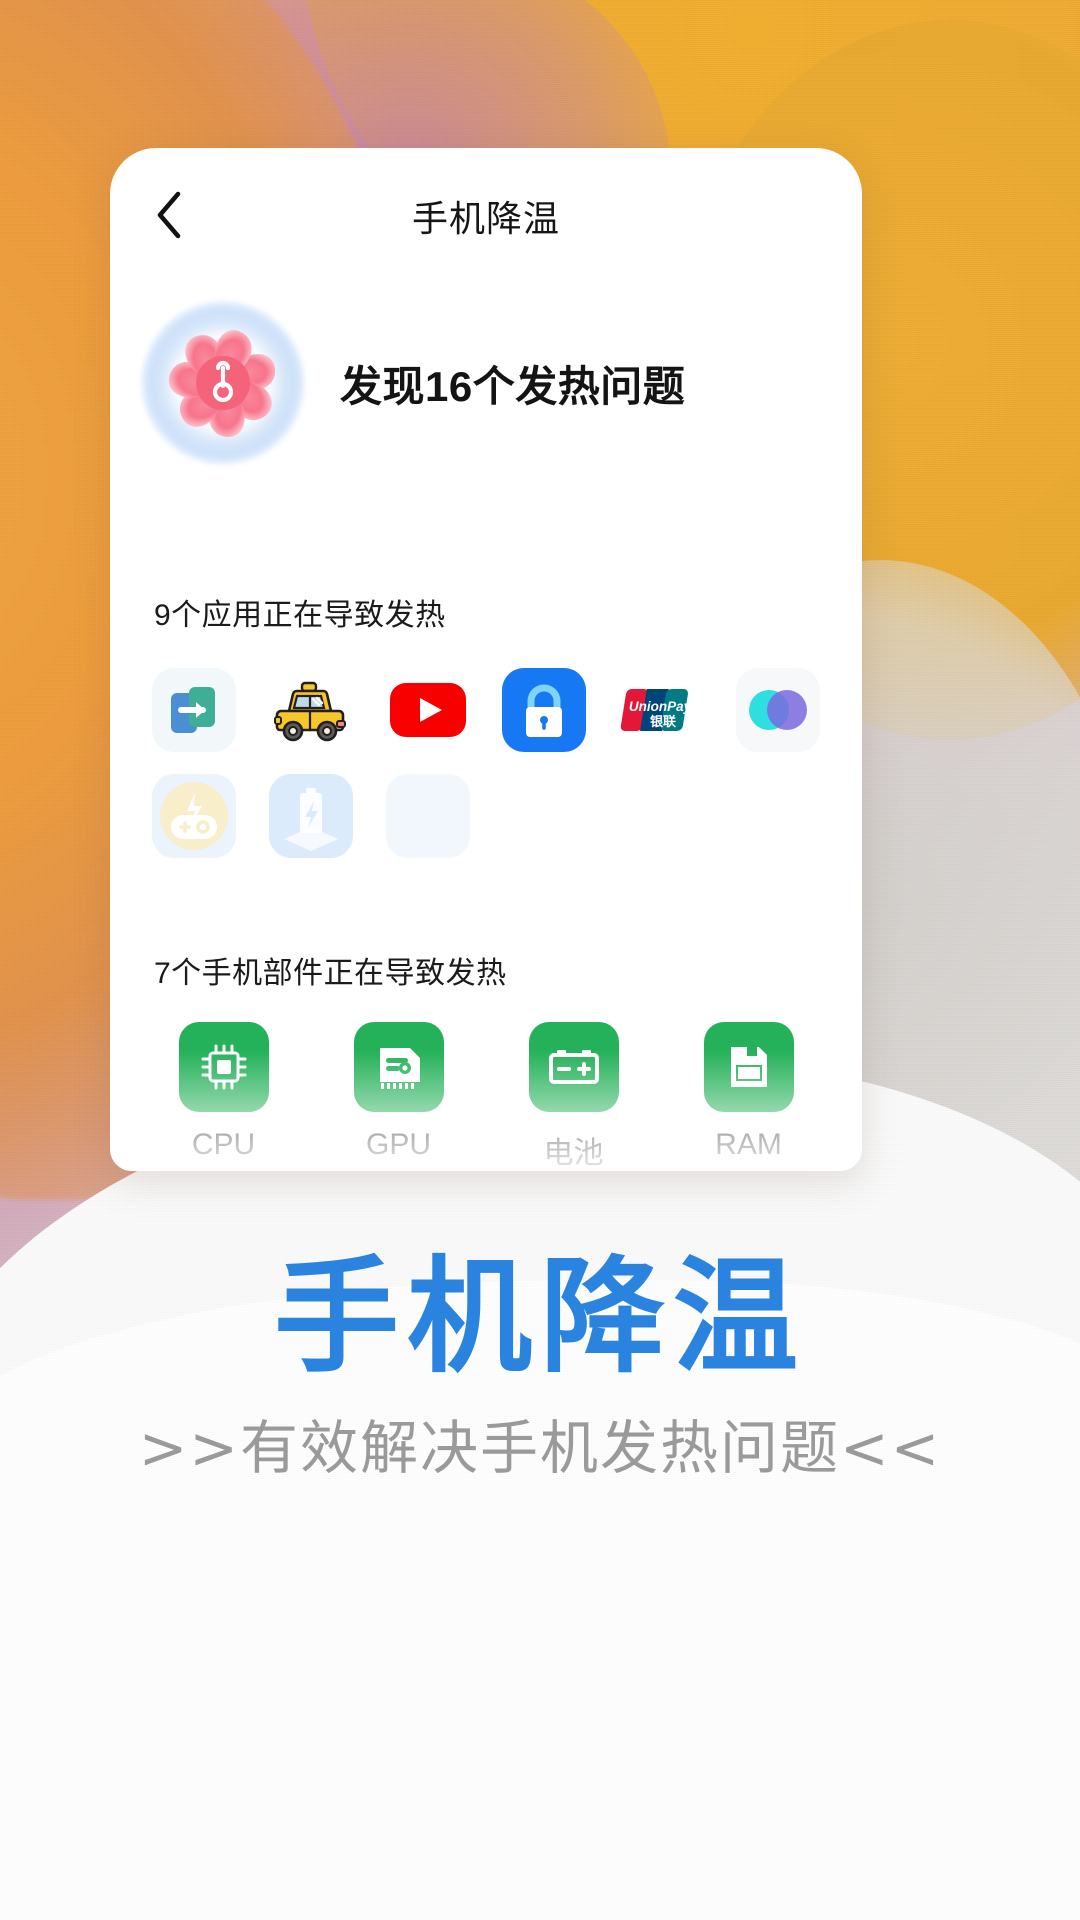 The image size is (1080, 1920). What do you see at coordinates (300, 615) in the screenshot?
I see `apps-section-title: 9个应用正在导致发热` at bounding box center [300, 615].